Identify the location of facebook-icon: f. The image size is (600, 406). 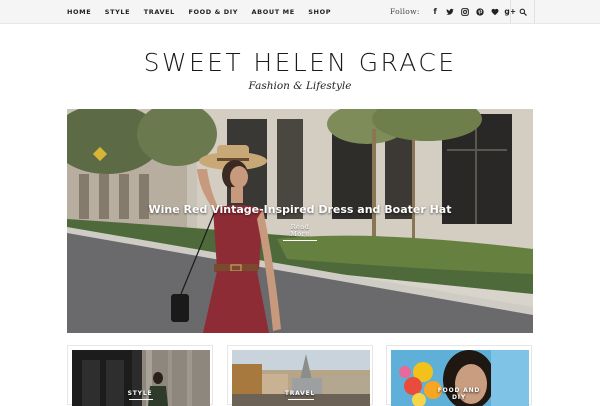
(435, 12).